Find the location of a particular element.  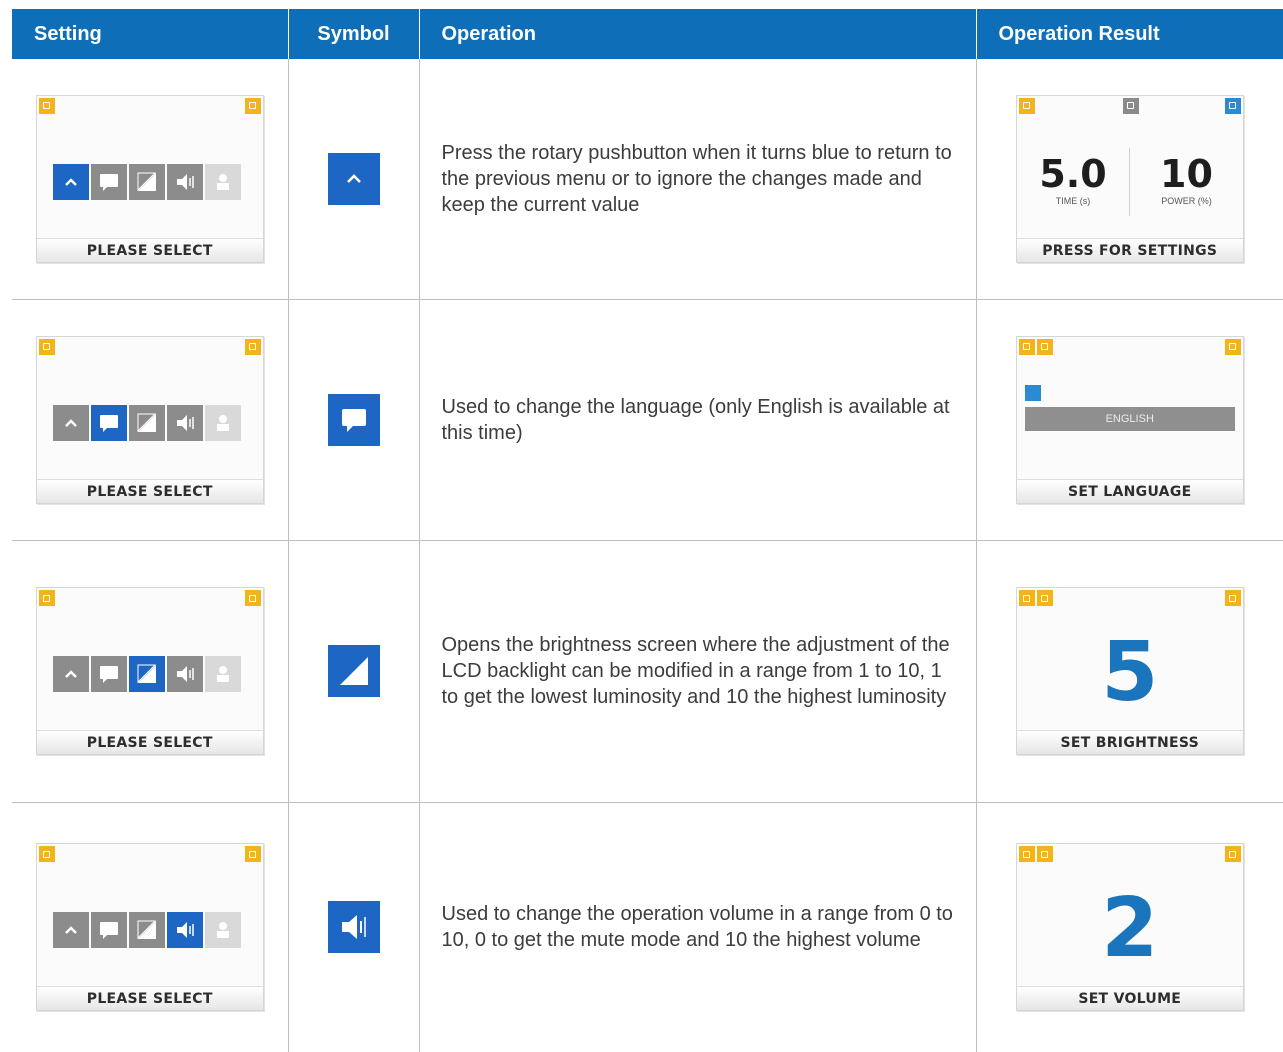

power-label: POWER (%) is located at coordinates (1186, 200).